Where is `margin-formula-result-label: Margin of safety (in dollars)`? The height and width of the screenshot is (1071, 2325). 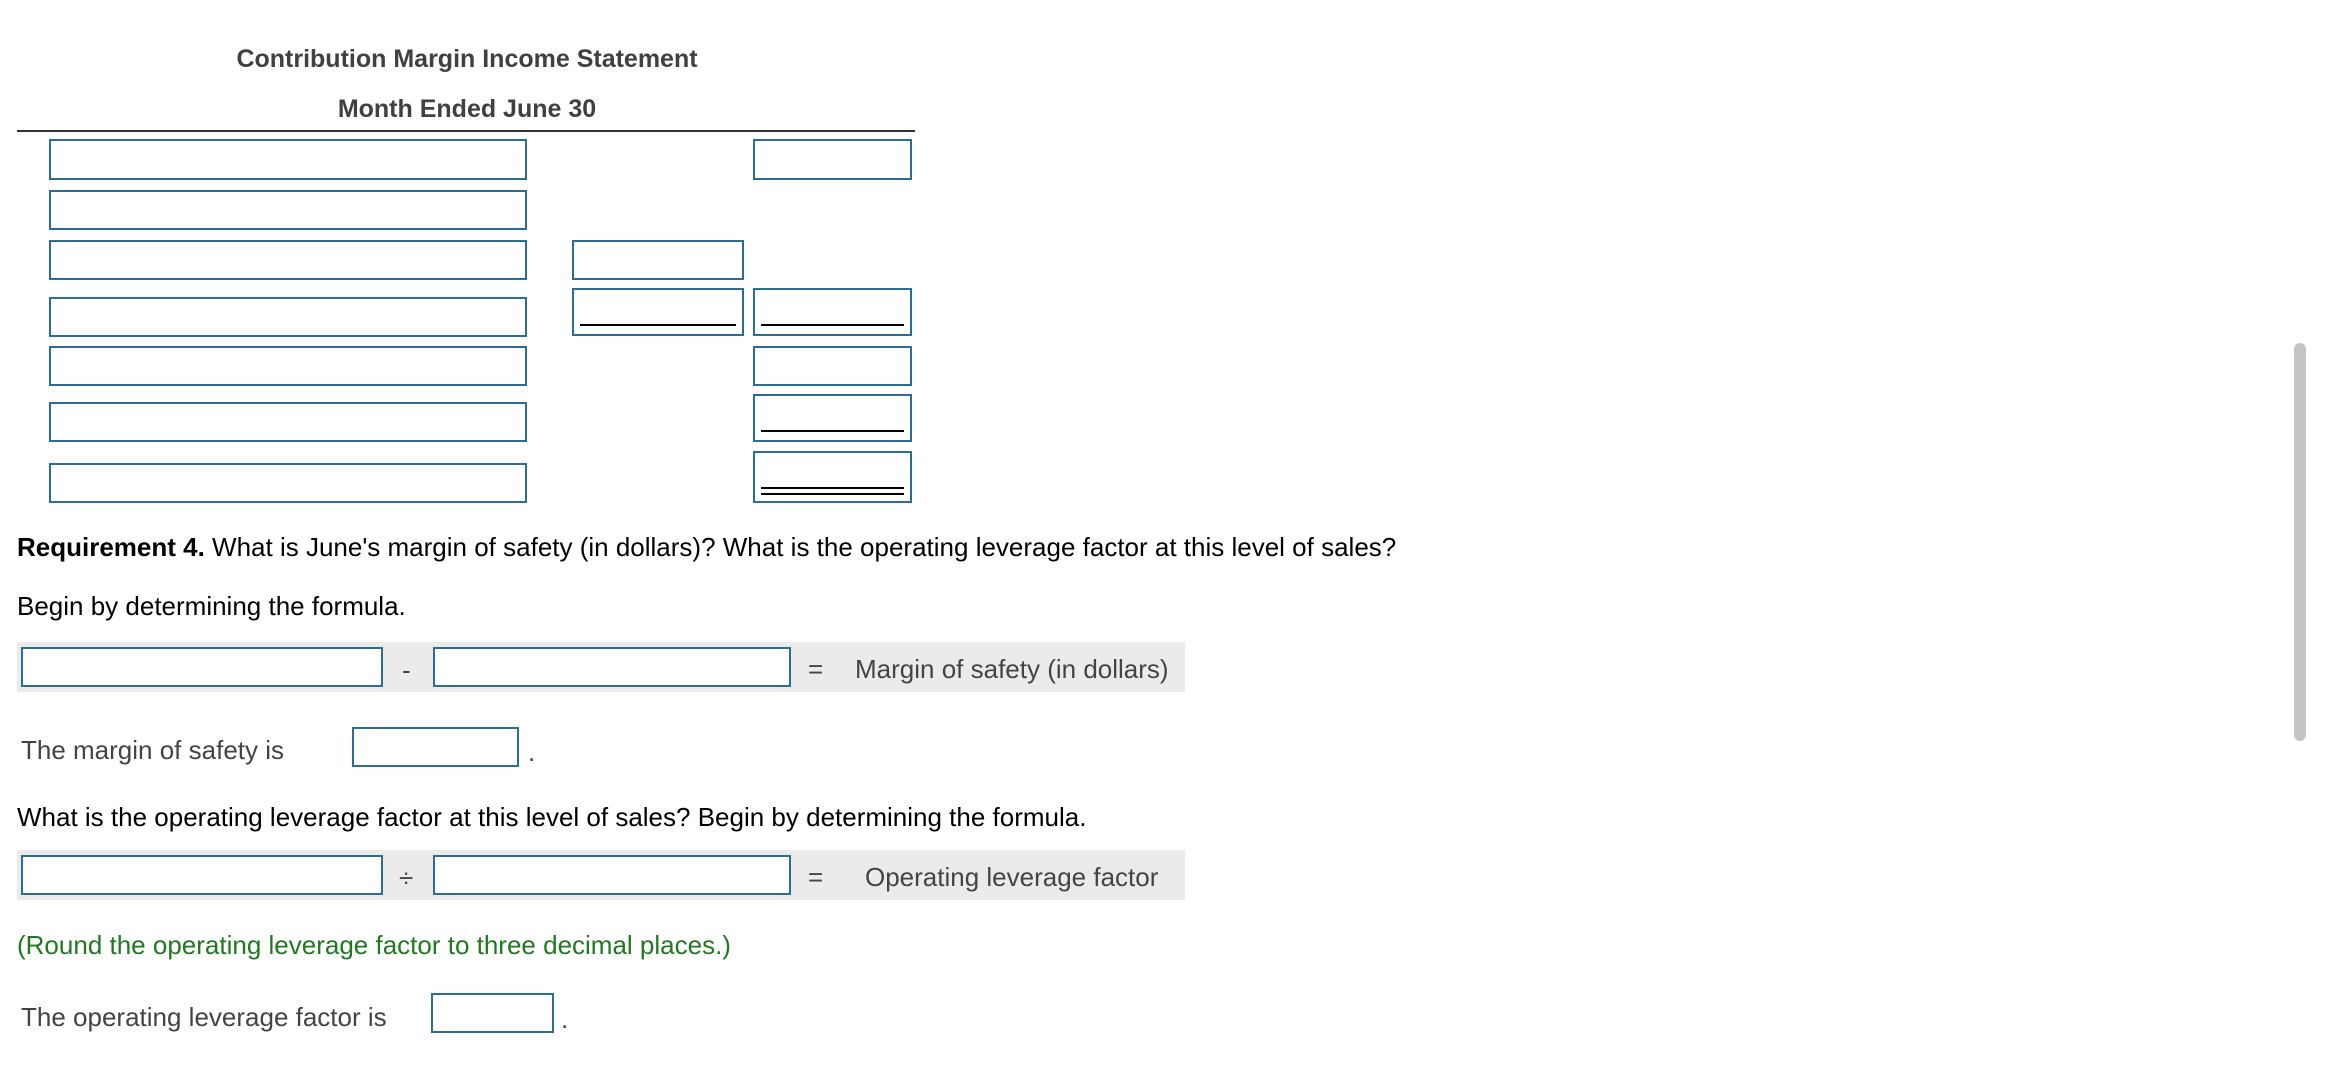 margin-formula-result-label: Margin of safety (in dollars) is located at coordinates (1012, 669).